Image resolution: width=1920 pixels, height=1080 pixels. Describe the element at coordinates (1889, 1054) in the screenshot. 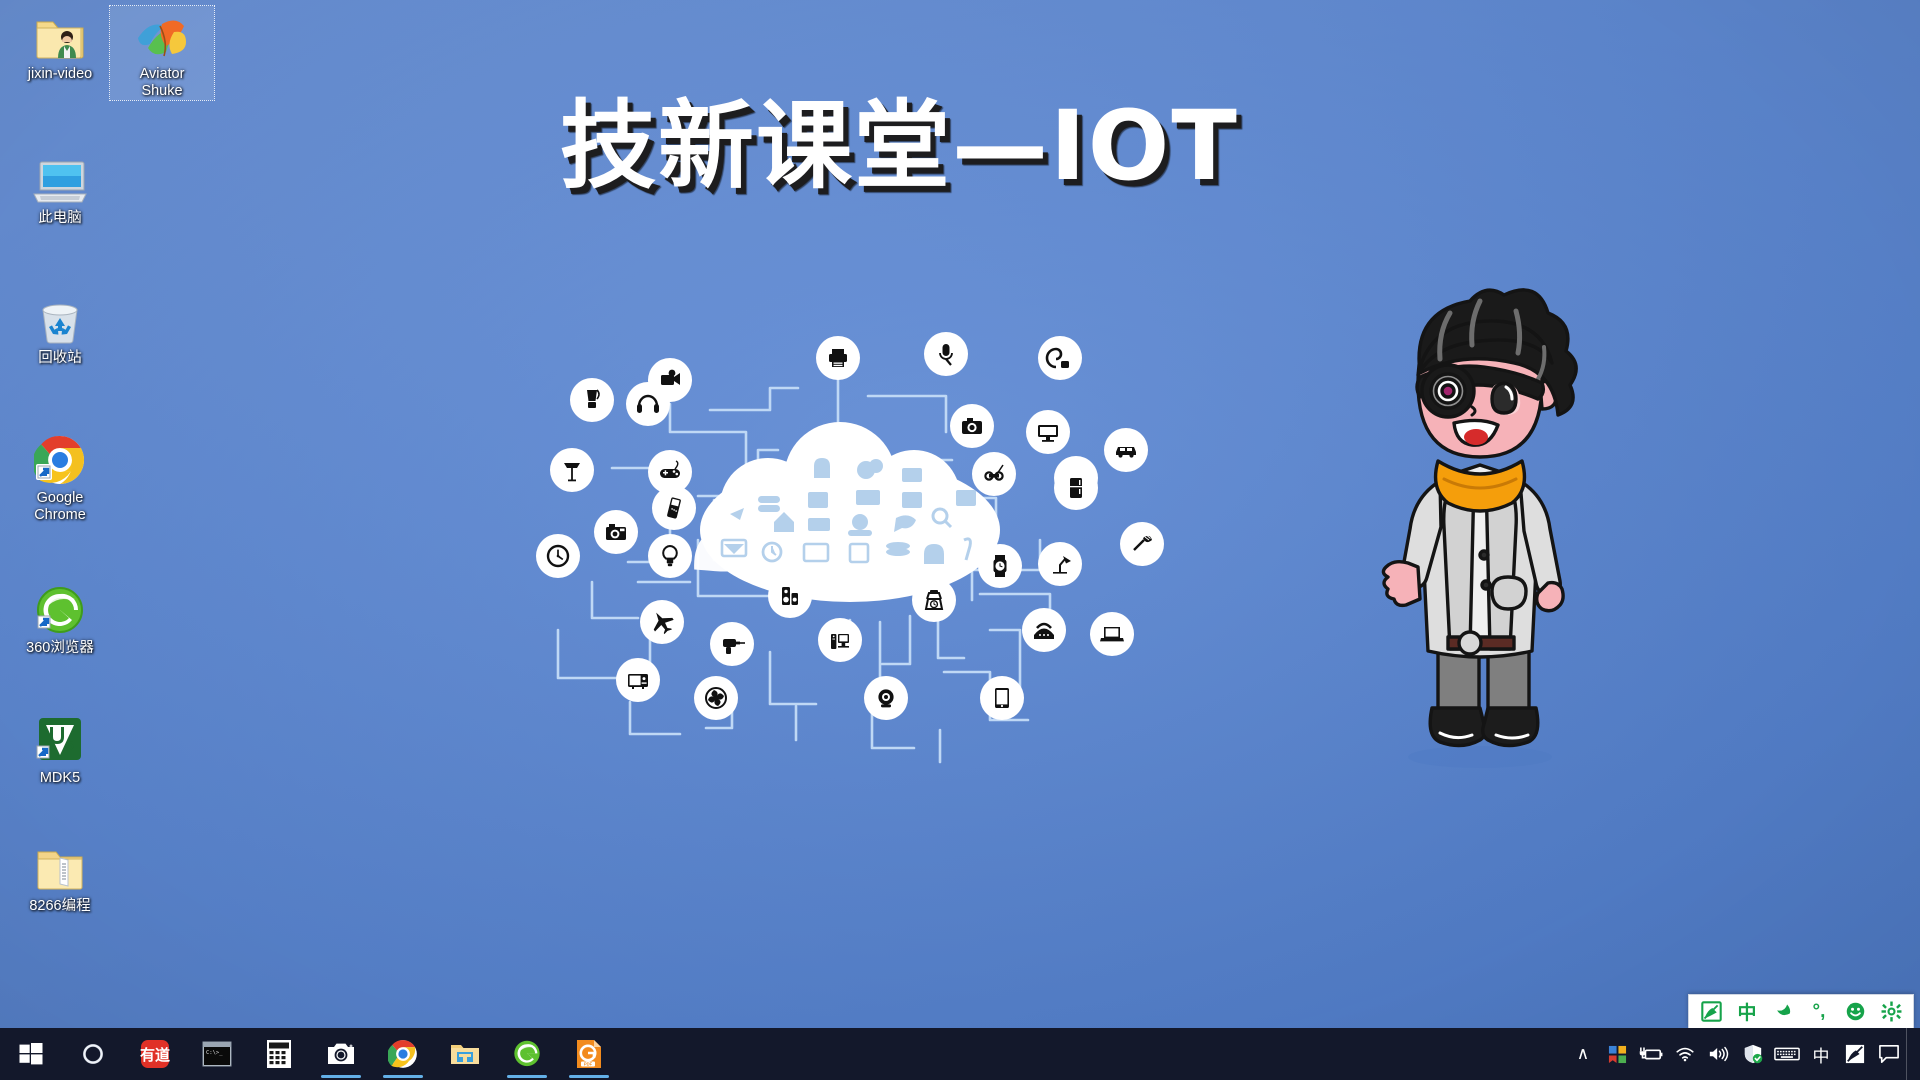

I see `notification-icon` at that location.